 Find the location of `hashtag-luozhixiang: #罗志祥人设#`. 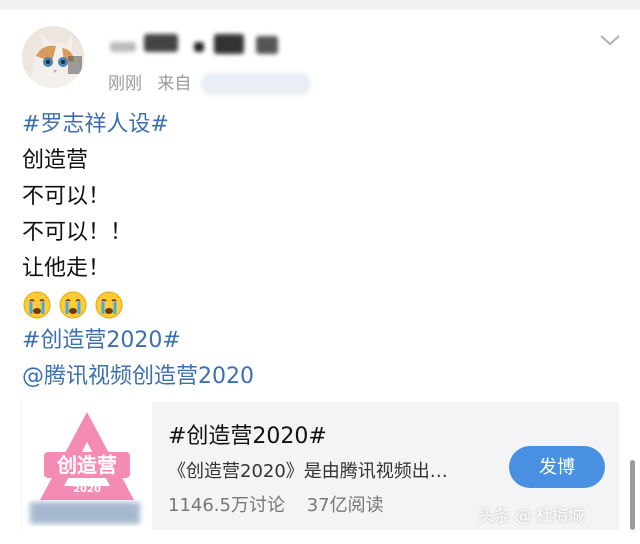

hashtag-luozhixiang: #罗志祥人设# is located at coordinates (322, 125).